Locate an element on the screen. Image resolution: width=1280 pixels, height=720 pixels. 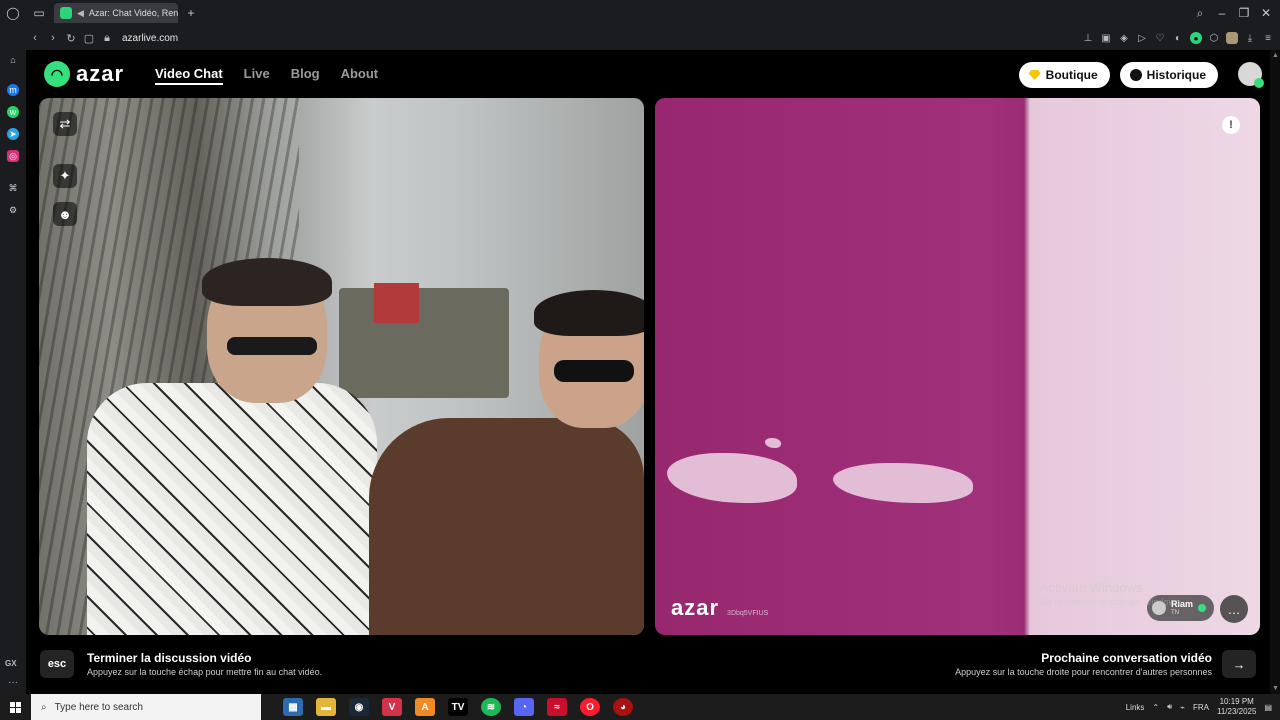
verified-badge-icon is located at coordinates (1202, 608).